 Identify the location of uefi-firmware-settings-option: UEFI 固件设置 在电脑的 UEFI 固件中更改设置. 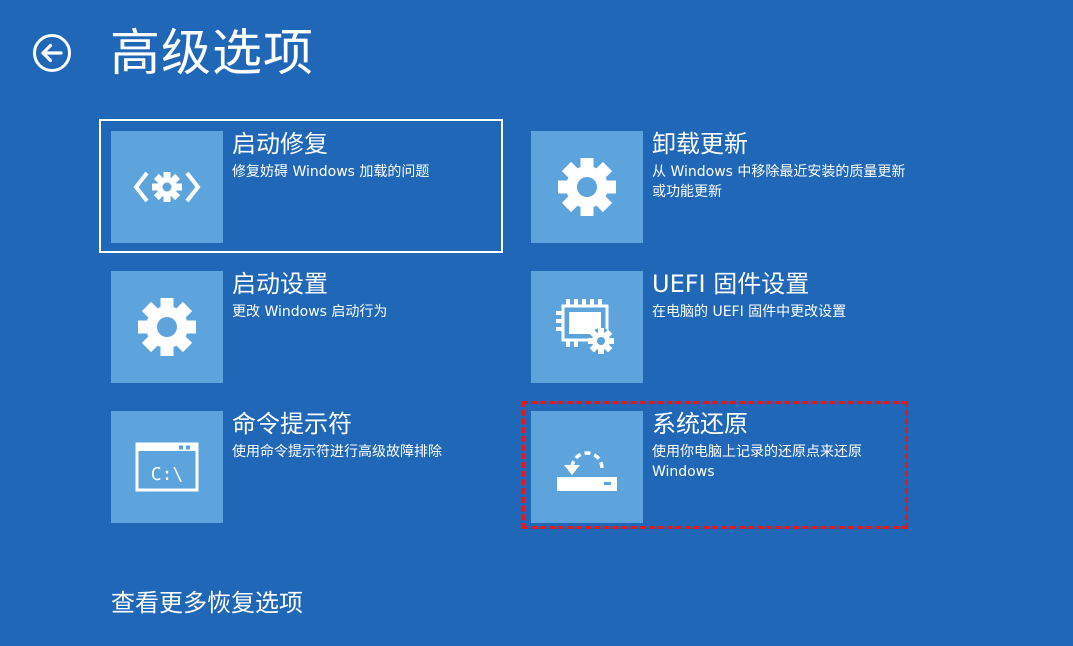
(721, 326).